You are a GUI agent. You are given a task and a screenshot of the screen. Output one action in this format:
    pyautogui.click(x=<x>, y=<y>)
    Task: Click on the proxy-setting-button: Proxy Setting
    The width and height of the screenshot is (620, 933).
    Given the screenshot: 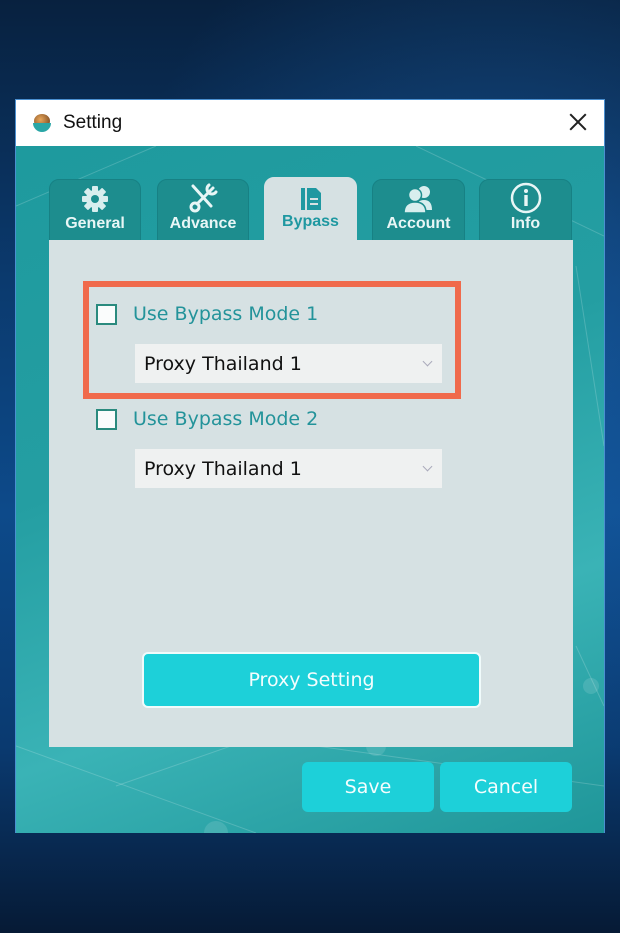 What is the action you would take?
    pyautogui.click(x=311, y=680)
    